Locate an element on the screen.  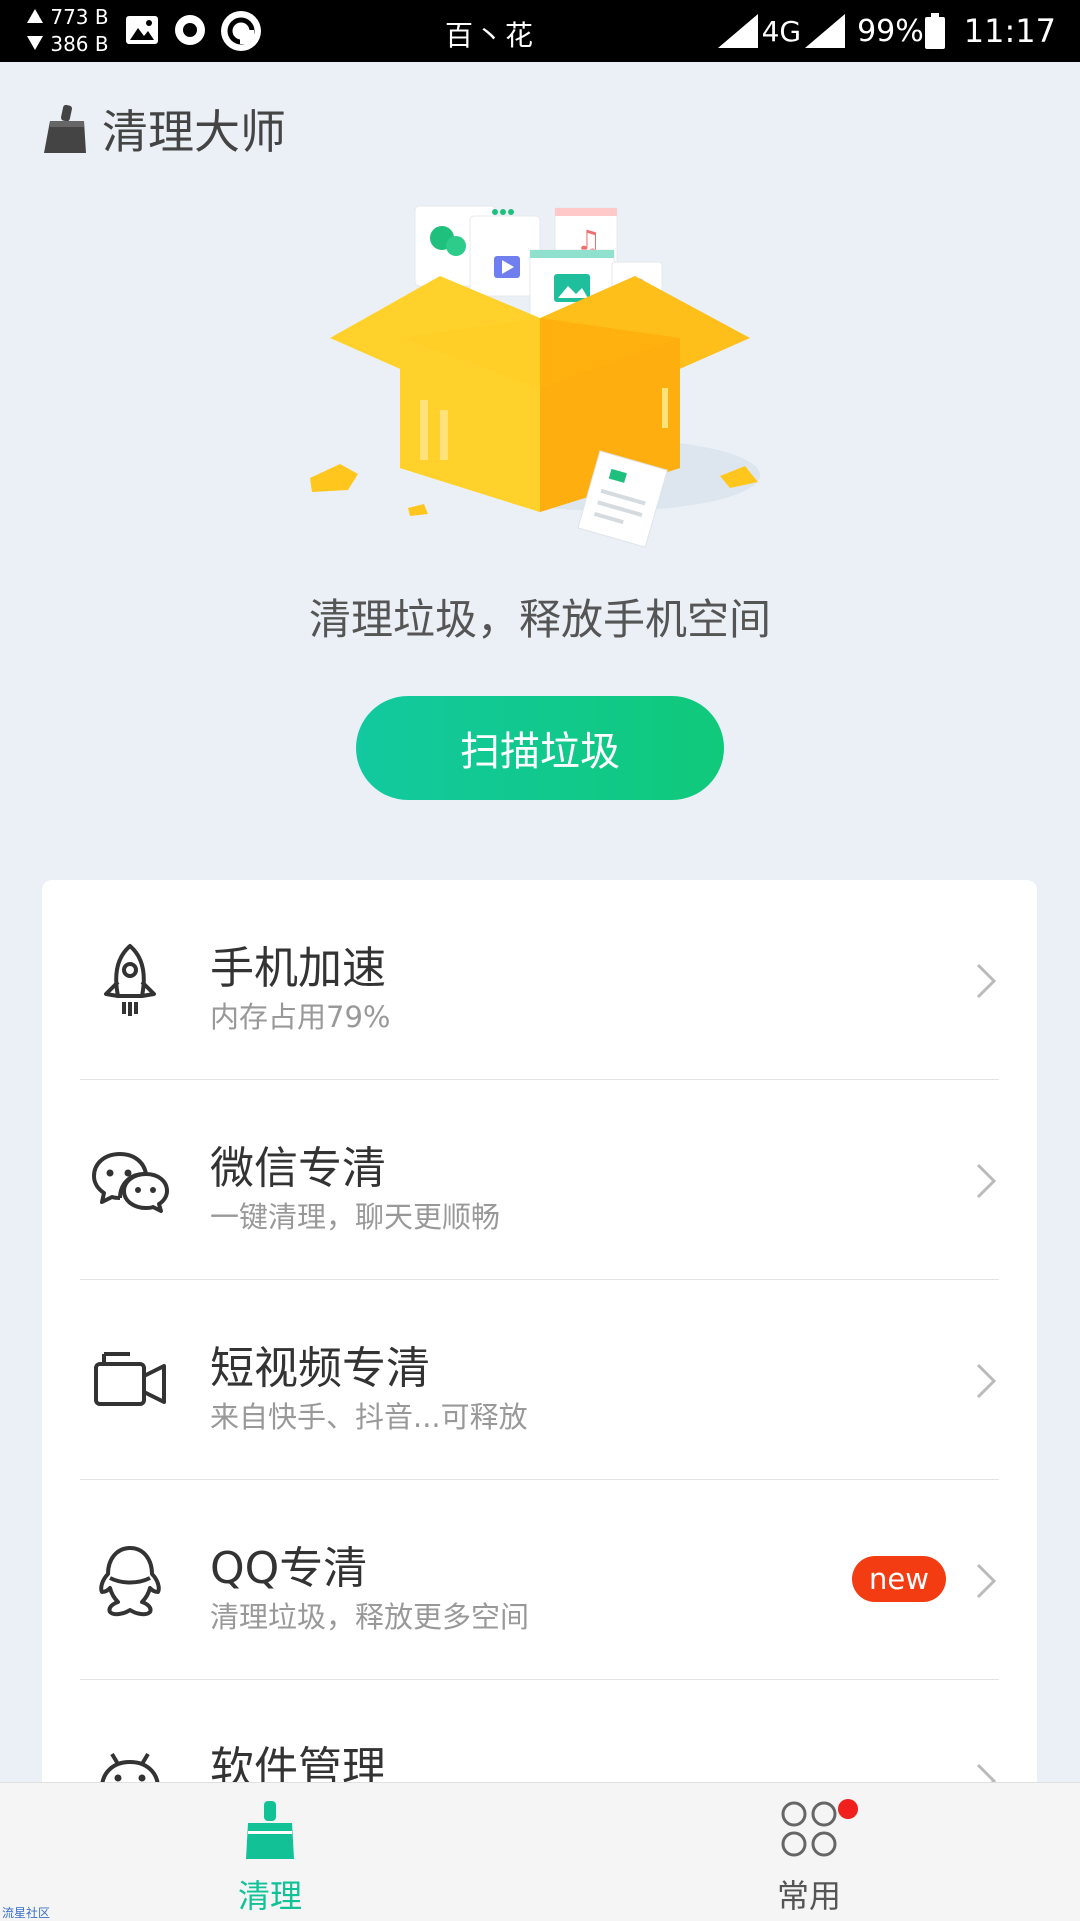
app-header: 清理大师 is located at coordinates (163, 129).